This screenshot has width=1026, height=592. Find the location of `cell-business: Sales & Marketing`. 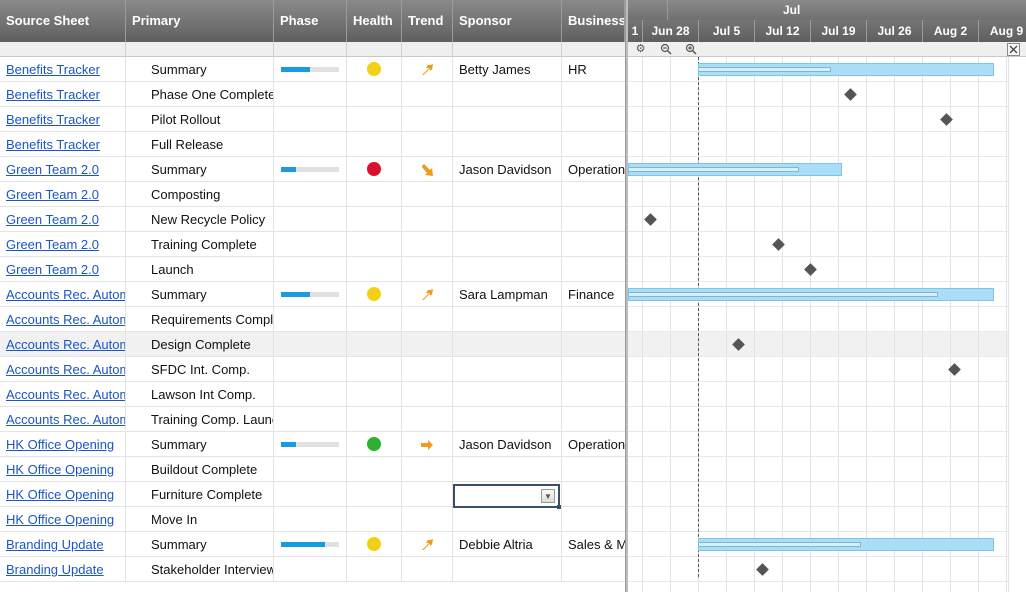

cell-business: Sales & Marketing is located at coordinates (593, 544).